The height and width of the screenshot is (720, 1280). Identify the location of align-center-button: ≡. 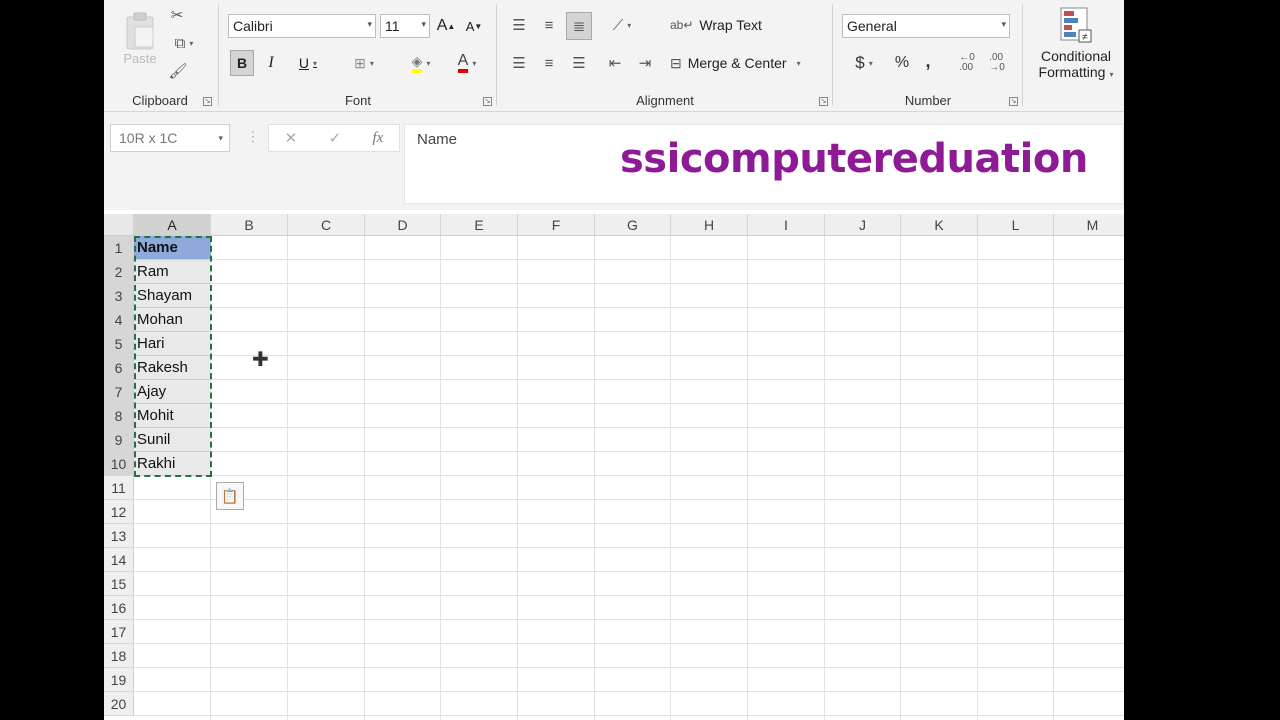
(549, 63).